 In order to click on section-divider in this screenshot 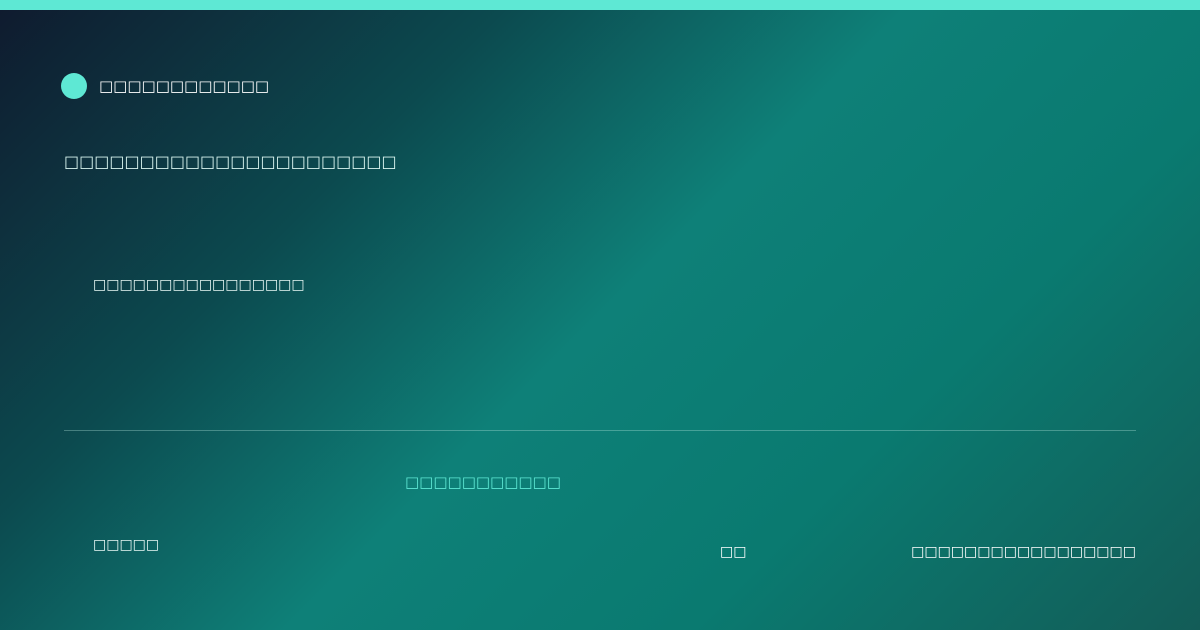, I will do `click(600, 430)`.